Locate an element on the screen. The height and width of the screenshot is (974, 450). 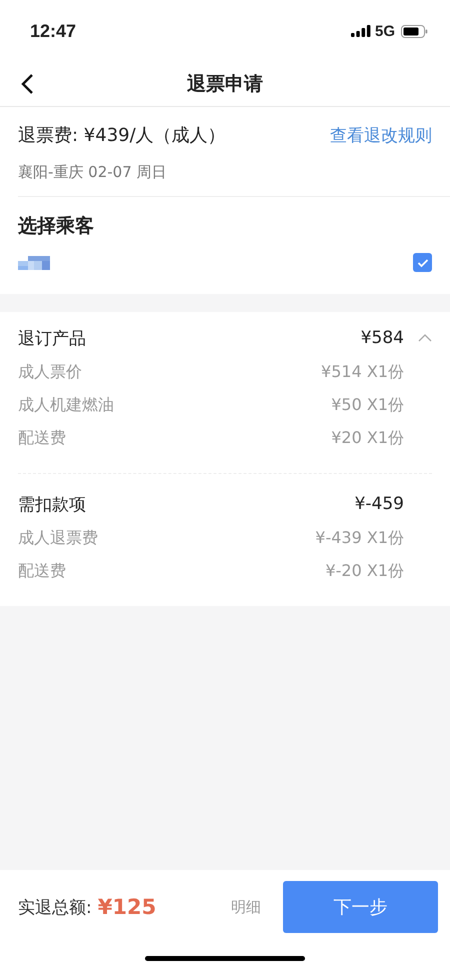
checkmark-icon is located at coordinates (422, 263).